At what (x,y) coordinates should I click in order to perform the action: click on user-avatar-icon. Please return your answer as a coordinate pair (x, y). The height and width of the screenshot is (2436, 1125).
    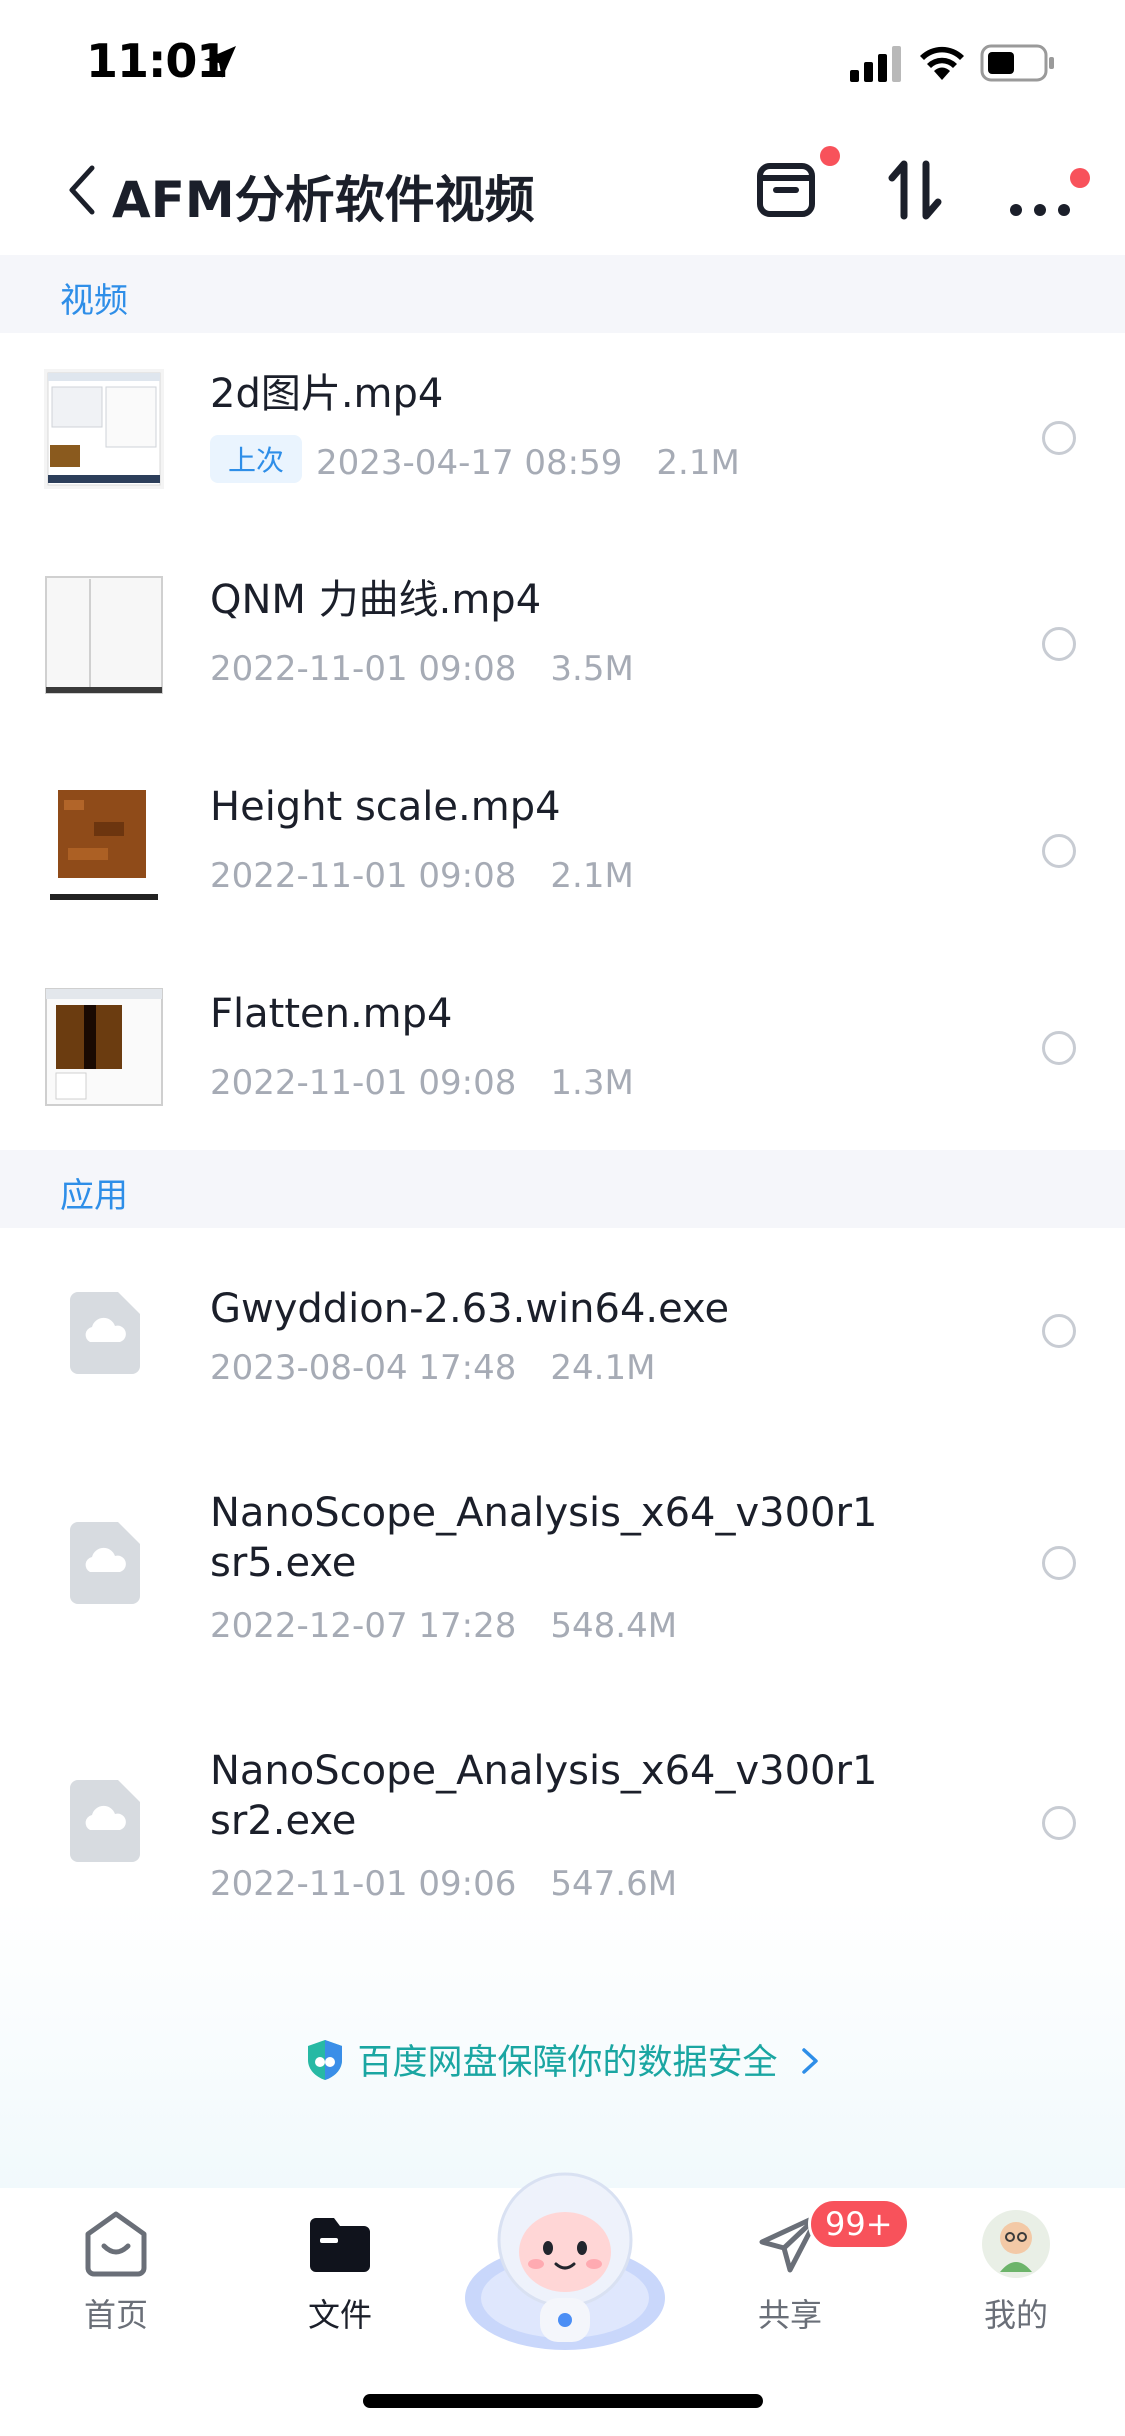
    Looking at the image, I should click on (1016, 2244).